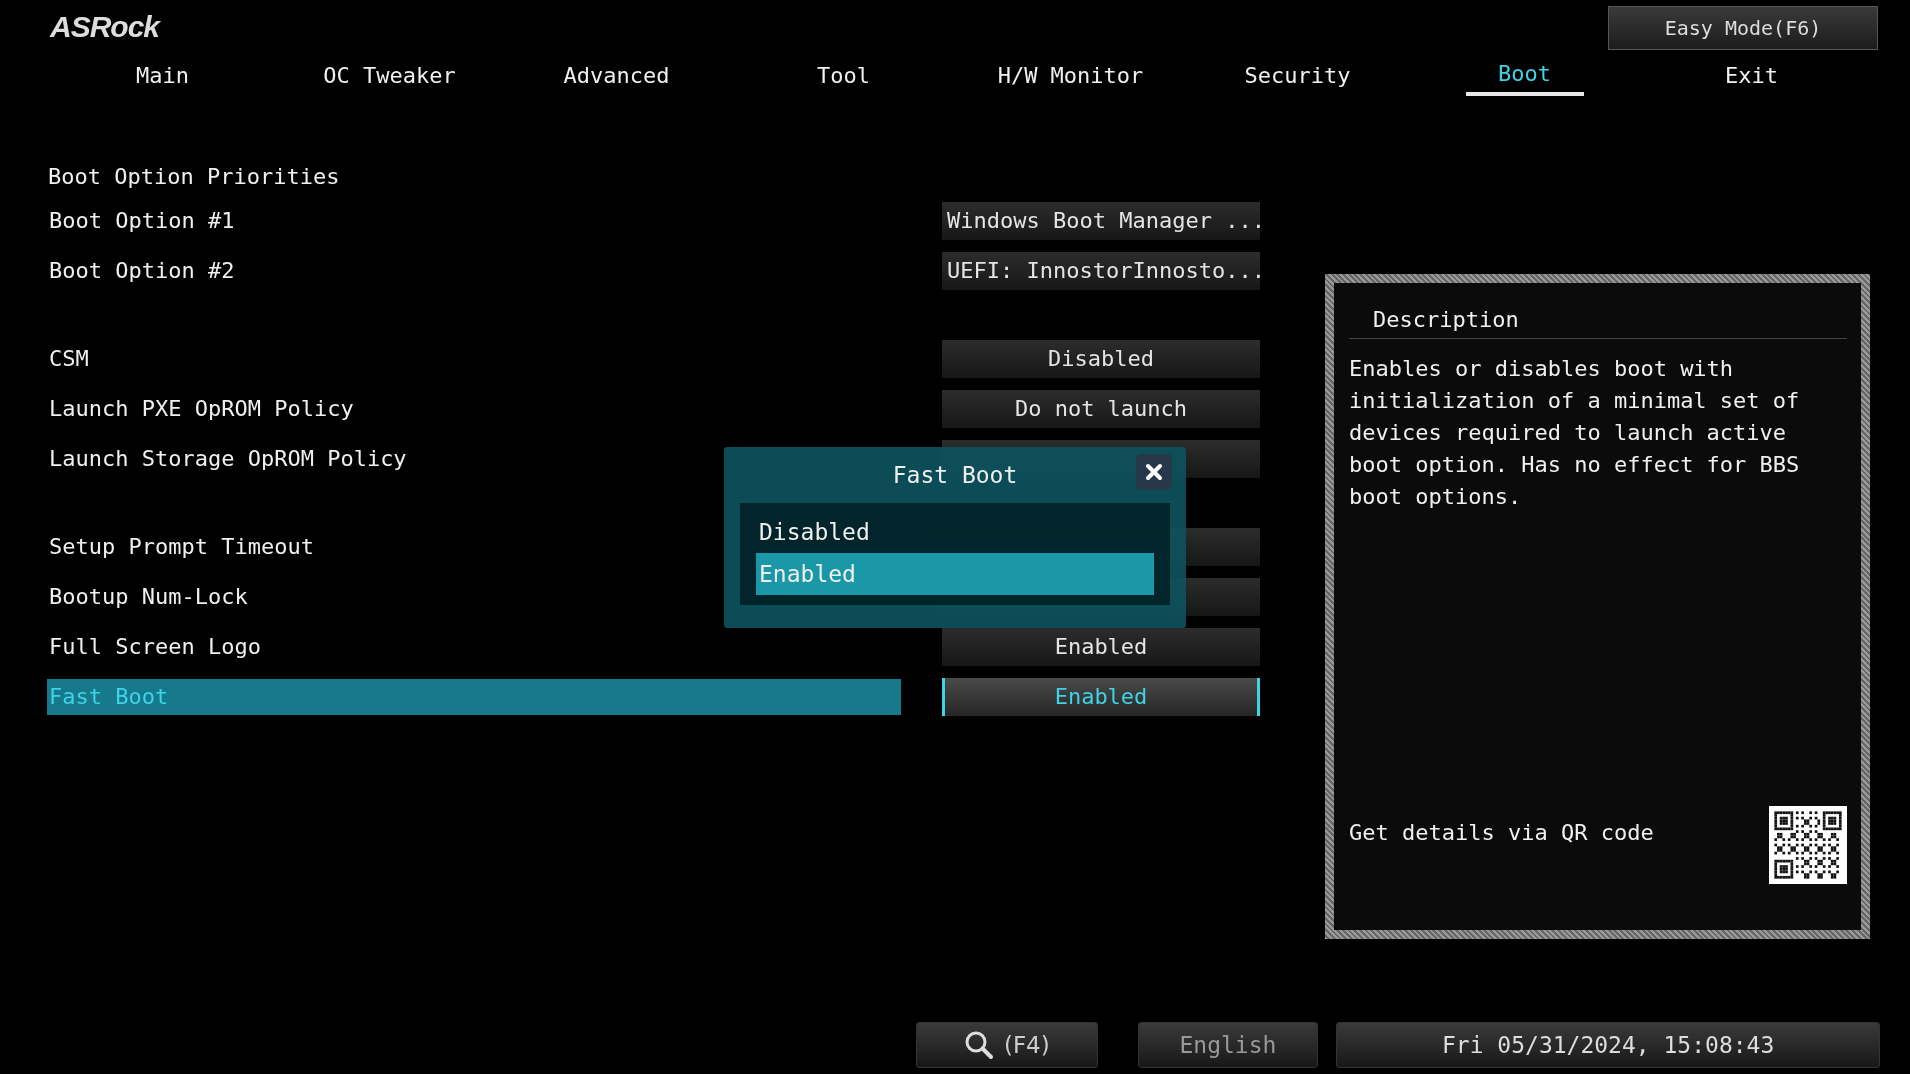  What do you see at coordinates (1743, 28) in the screenshot?
I see `easy-mode-button: Easy Mode(F6)` at bounding box center [1743, 28].